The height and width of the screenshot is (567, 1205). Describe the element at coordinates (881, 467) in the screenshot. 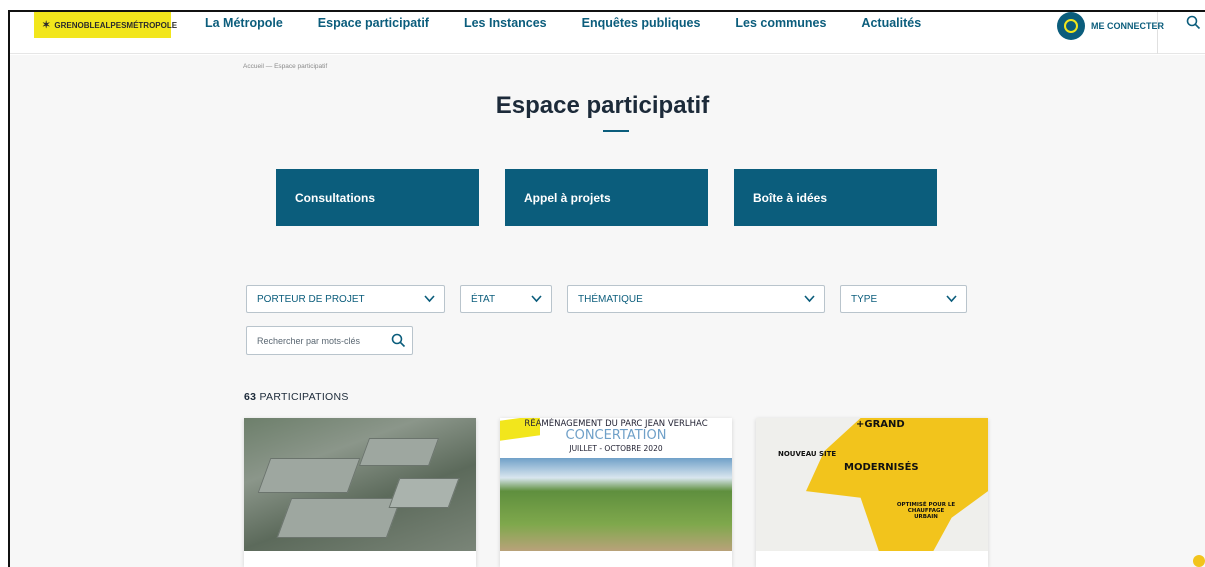

I see `card-sketch-t3: MODERNISÉS` at that location.